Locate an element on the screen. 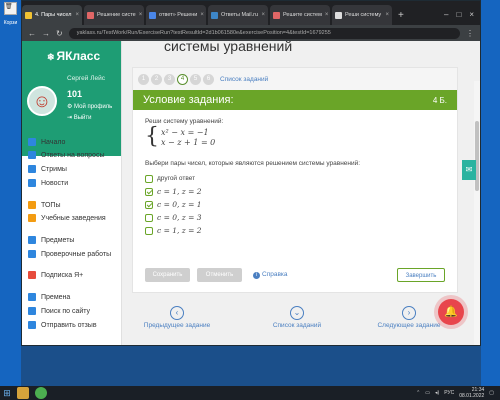  new-tab-button: + is located at coordinates (401, 15).